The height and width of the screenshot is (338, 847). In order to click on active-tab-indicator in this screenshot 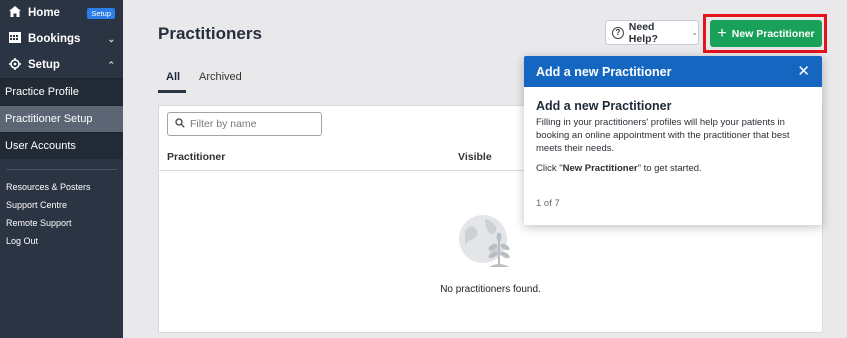, I will do `click(172, 91)`.